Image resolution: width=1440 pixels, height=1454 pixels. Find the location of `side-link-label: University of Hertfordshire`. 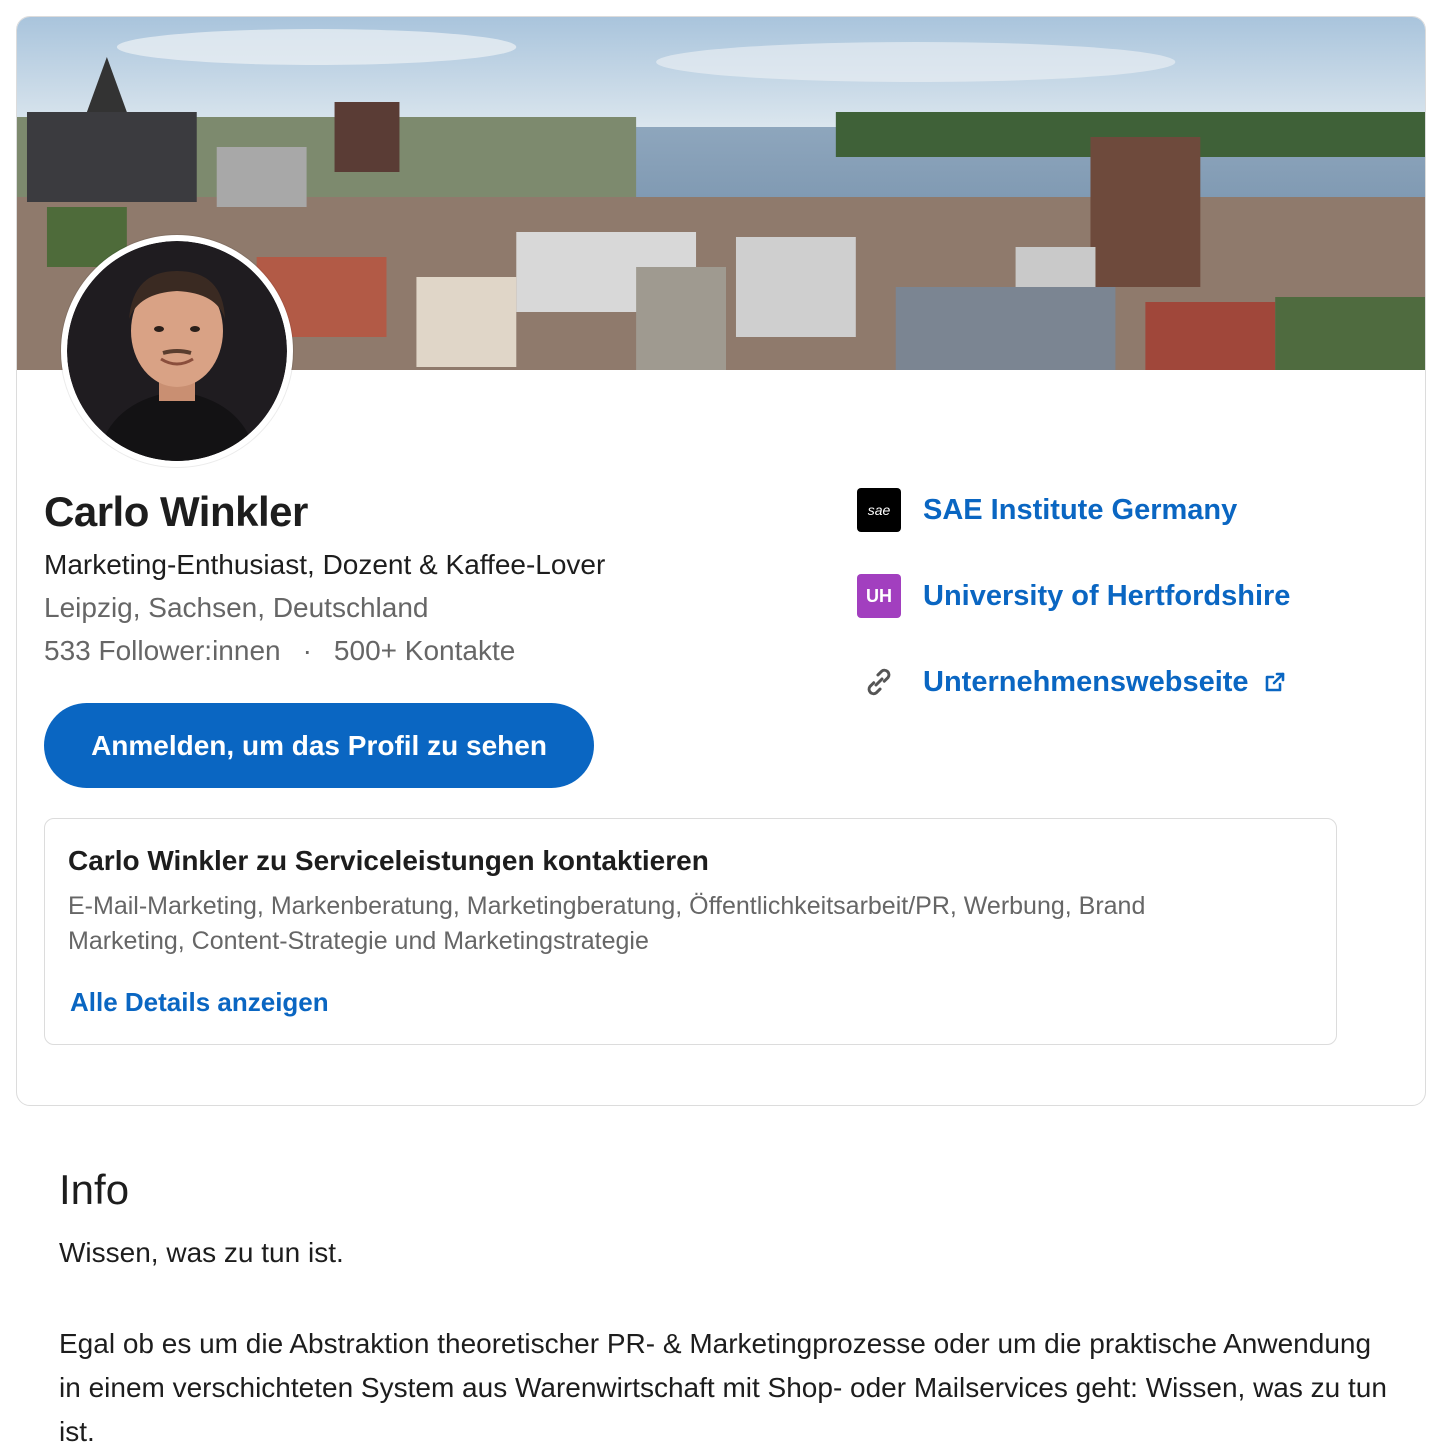

side-link-label: University of Hertfordshire is located at coordinates (1107, 595).